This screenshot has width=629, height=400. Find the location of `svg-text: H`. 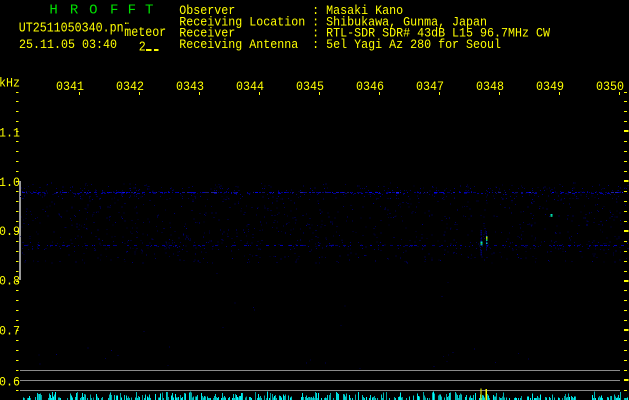

svg-text: H is located at coordinates (53, 10).